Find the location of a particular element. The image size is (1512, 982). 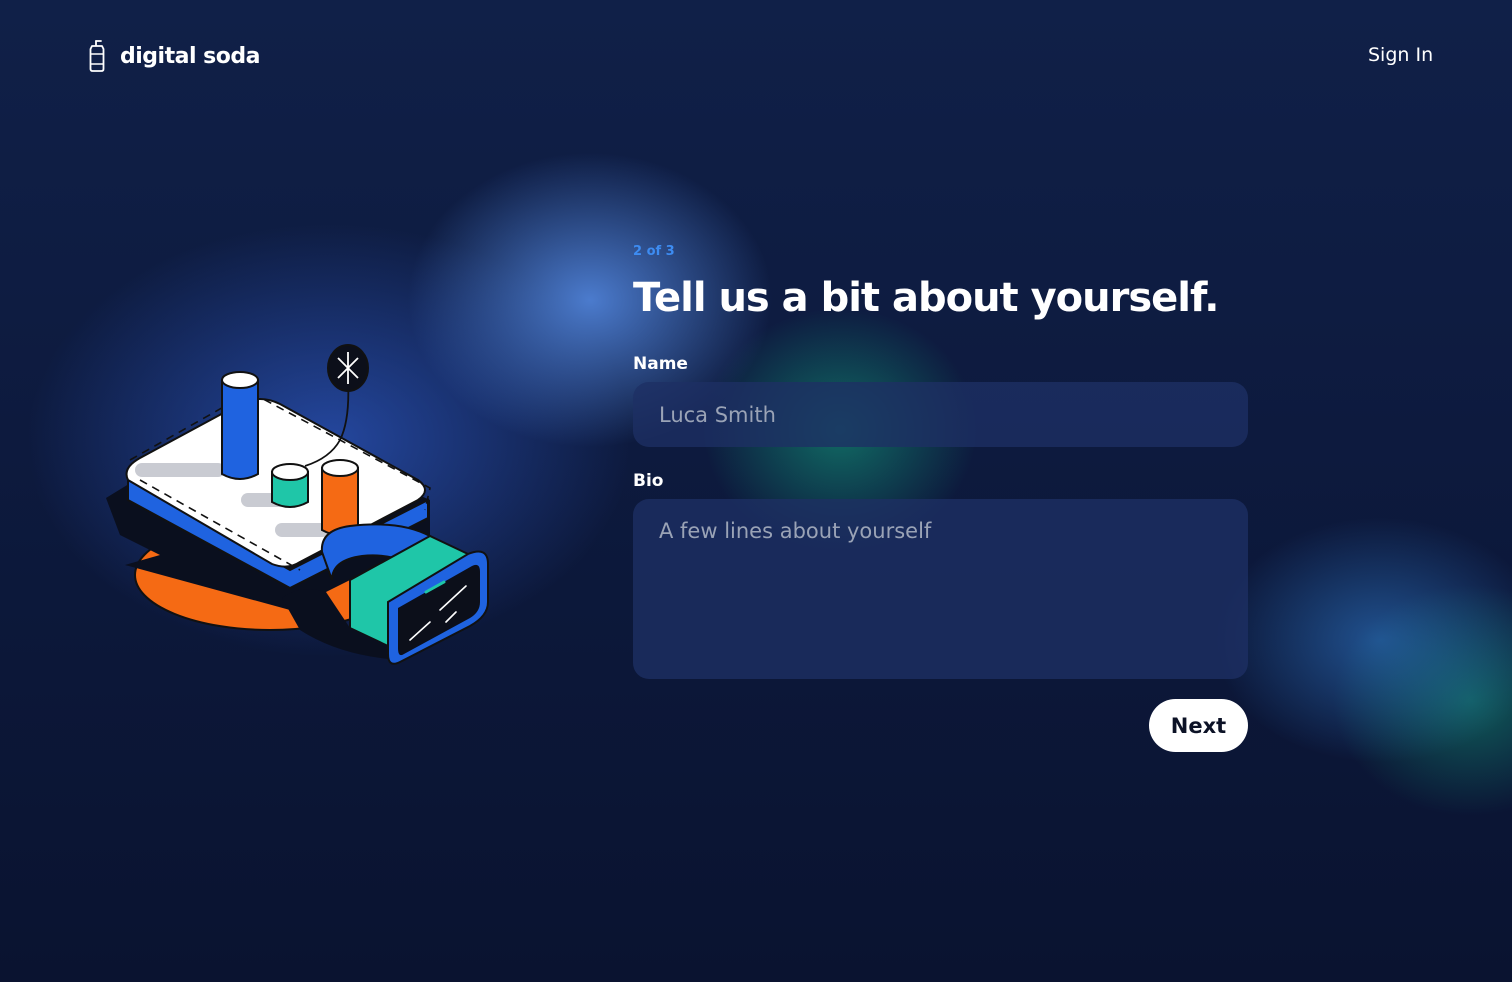

step-indicator: 2 of 3 is located at coordinates (654, 251).